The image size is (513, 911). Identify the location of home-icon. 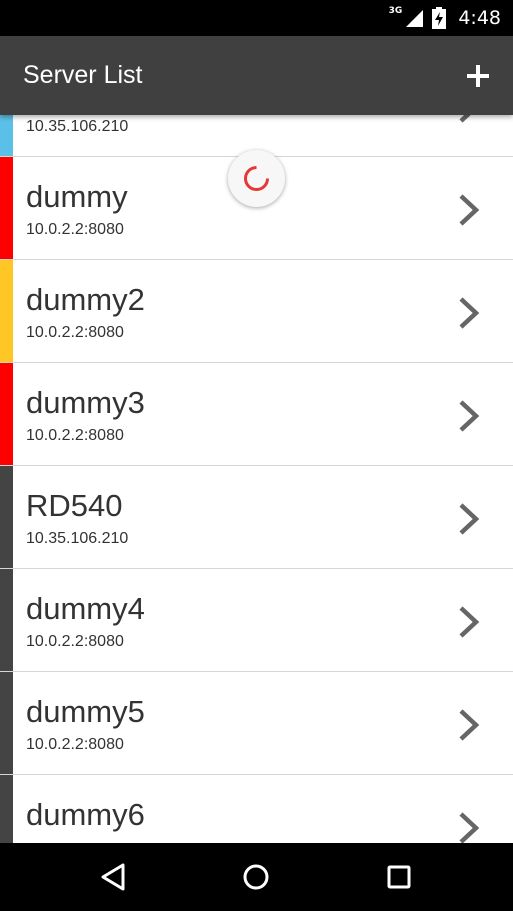
(256, 877).